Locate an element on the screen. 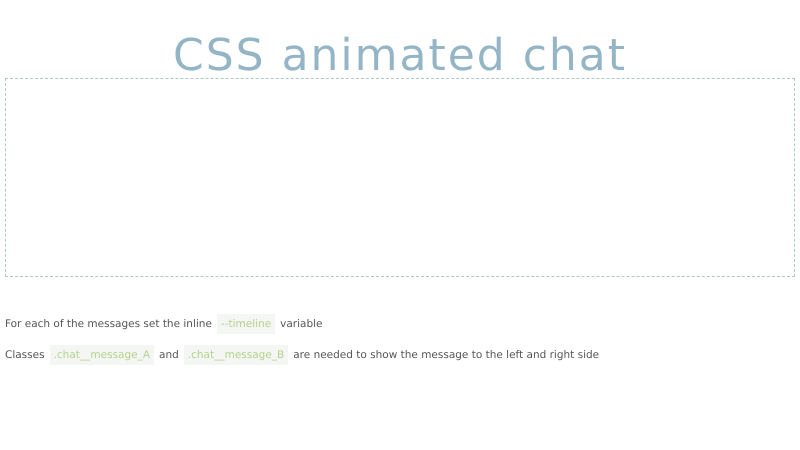  code-snippet: --timeline is located at coordinates (246, 324).